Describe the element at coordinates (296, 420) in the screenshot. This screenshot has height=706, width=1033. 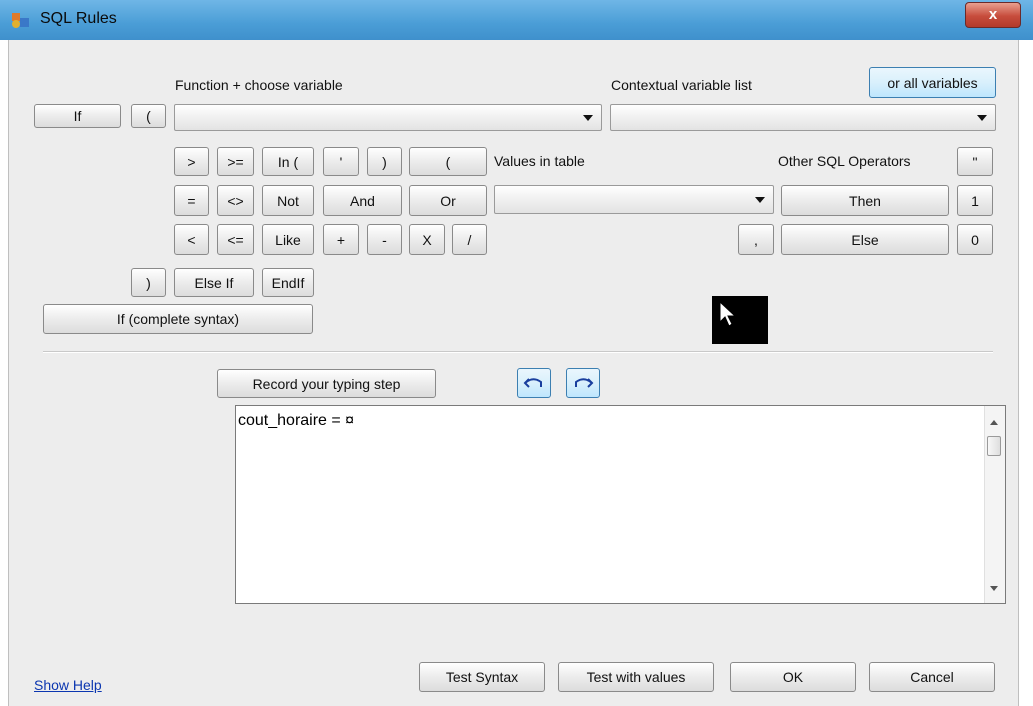
I see `sql-editor-text: cout_horaire = ¤` at that location.